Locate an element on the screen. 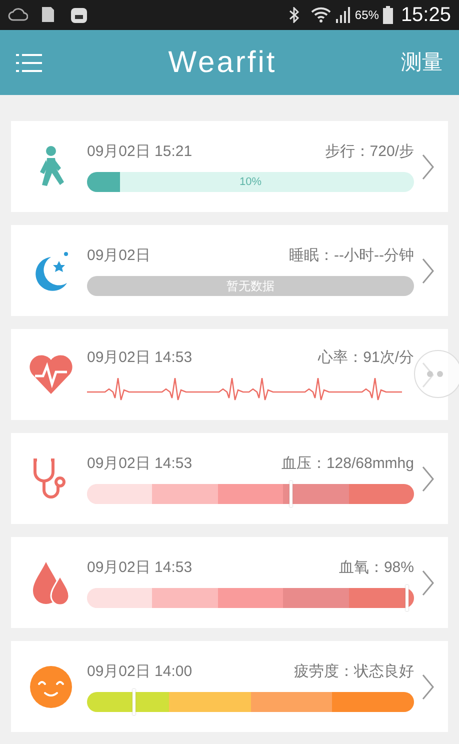 This screenshot has width=459, height=744. health-card: 09月02日 14:00 疲劳度：状态良好 is located at coordinates (229, 686).